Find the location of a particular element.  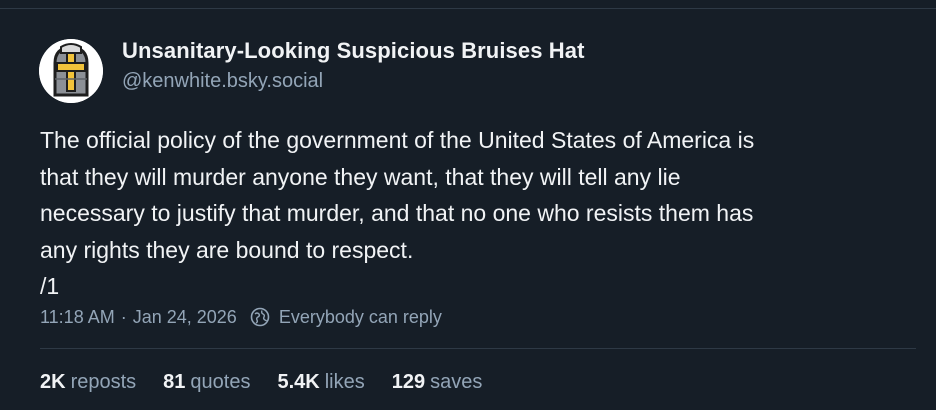

globe-icon is located at coordinates (260, 317).